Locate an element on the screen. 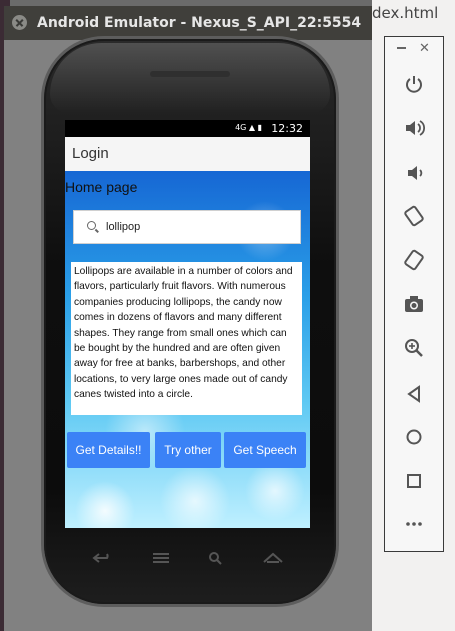 The image size is (455, 631). volume-down-icon is located at coordinates (414, 173).